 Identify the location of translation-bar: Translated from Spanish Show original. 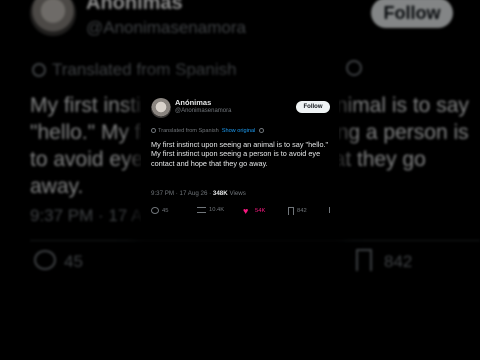
(208, 131).